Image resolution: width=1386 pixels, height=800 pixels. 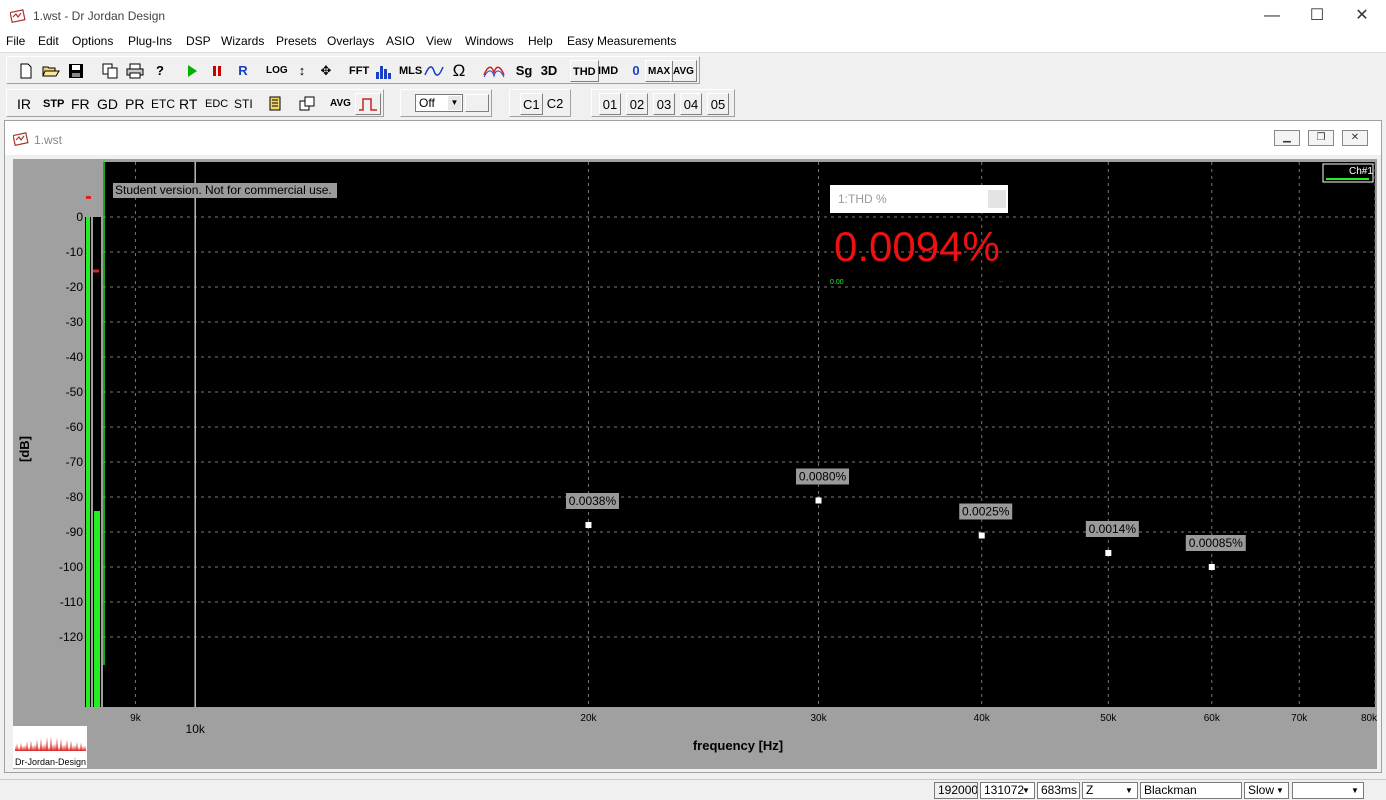 I want to click on harmonic-label: 0.00085%, so click(x=1216, y=543).